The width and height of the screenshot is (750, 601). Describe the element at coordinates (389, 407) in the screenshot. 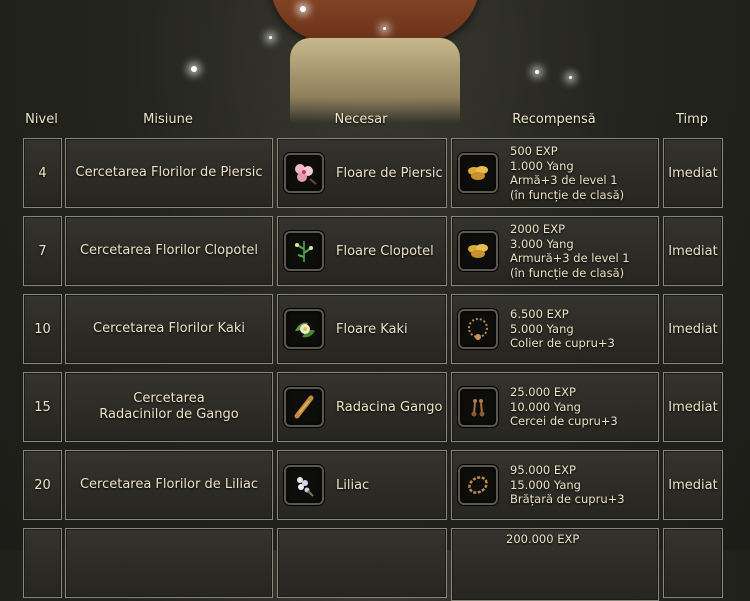

I see `required-item-label: Radacina Gango` at that location.